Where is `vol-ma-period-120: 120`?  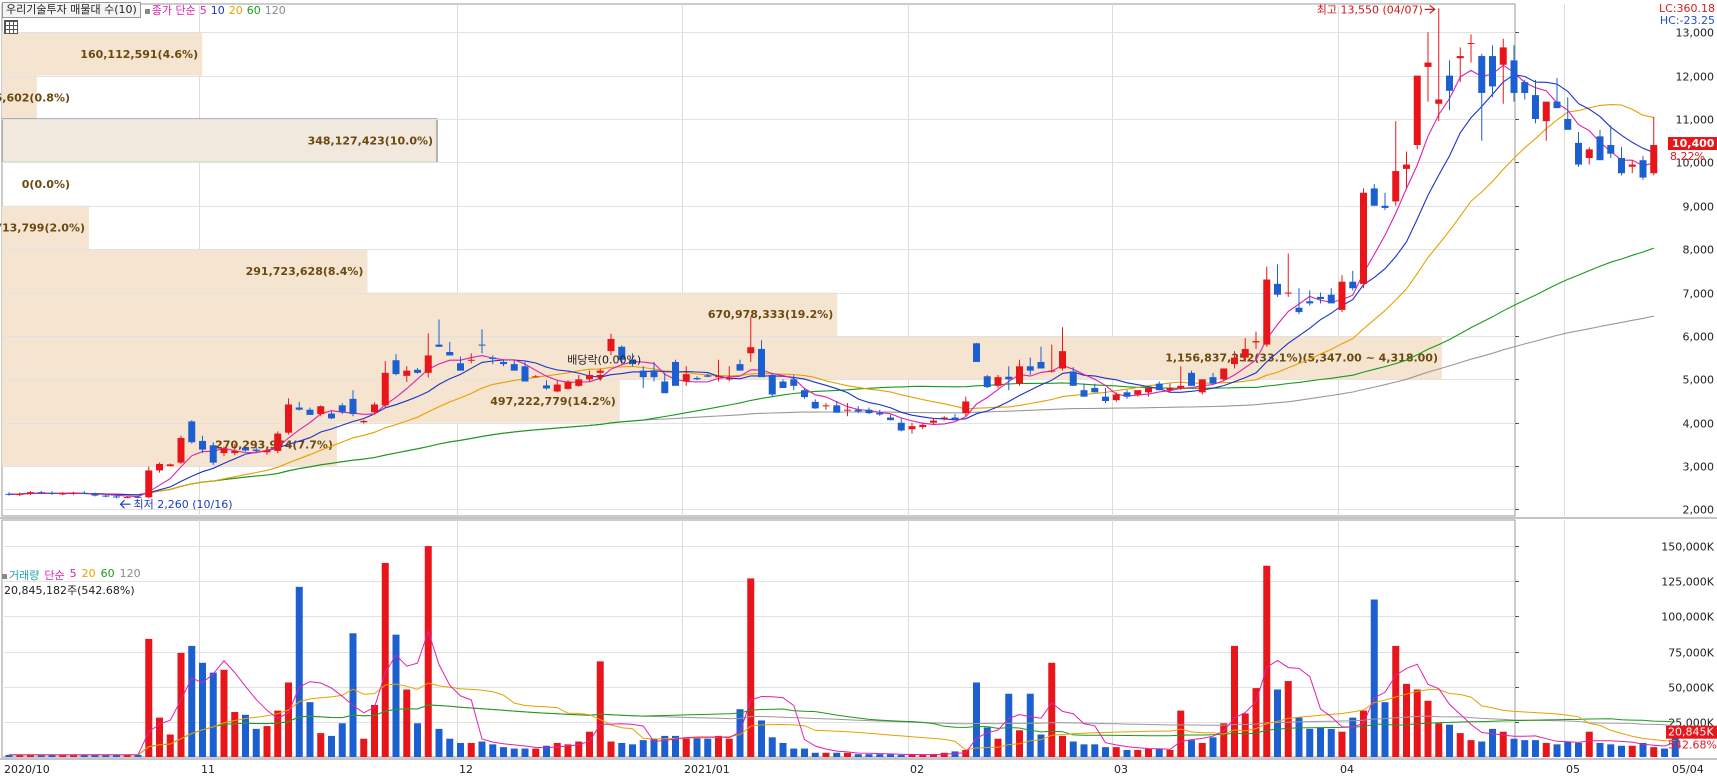 vol-ma-period-120: 120 is located at coordinates (130, 573).